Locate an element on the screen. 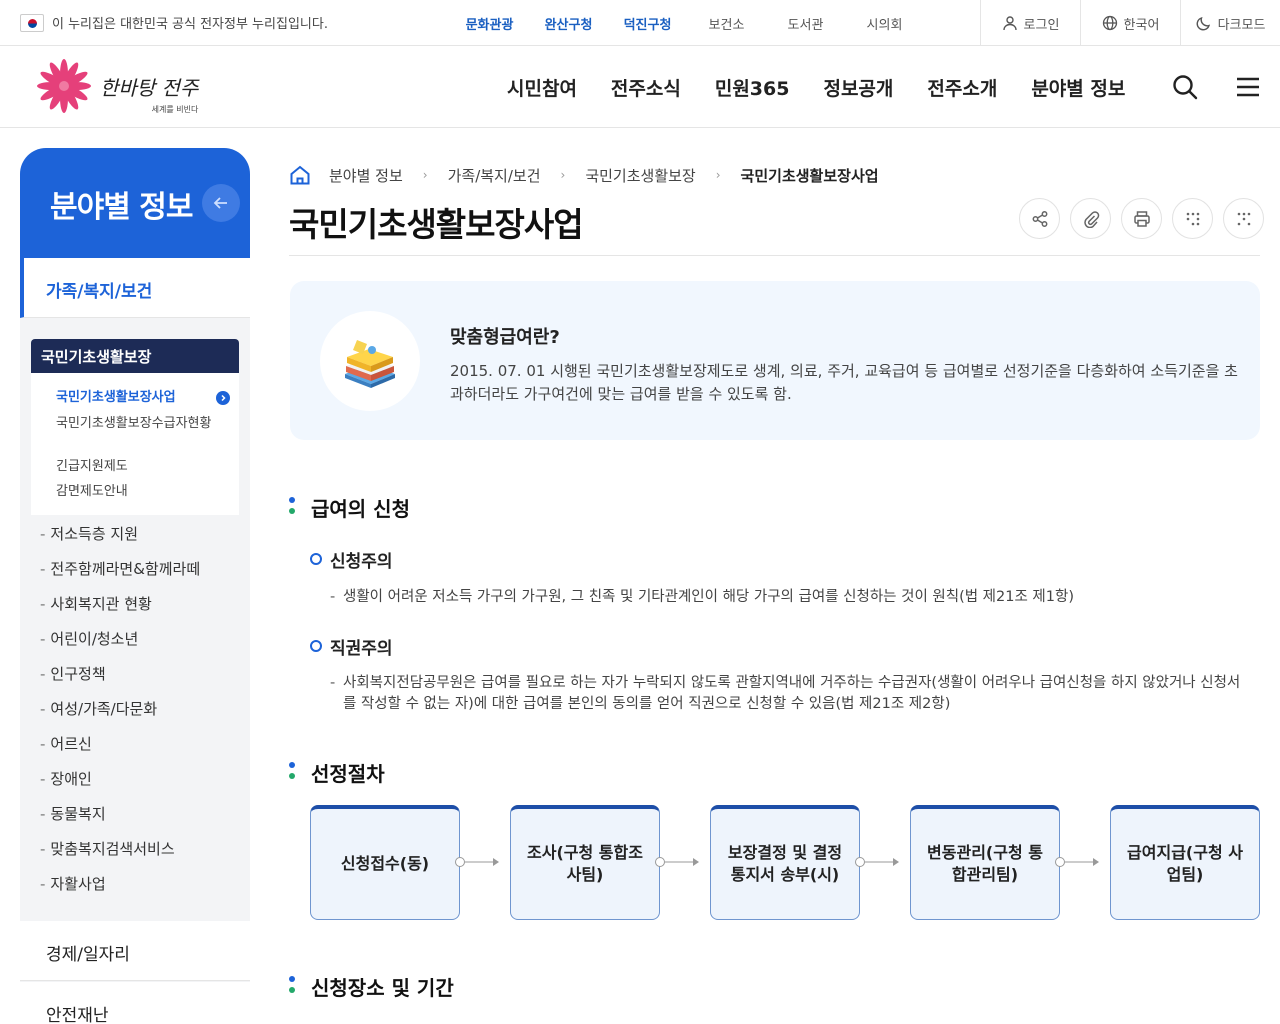 The image size is (1280, 1024). breadcrumb-item: 분야별 정보 is located at coordinates (366, 175).